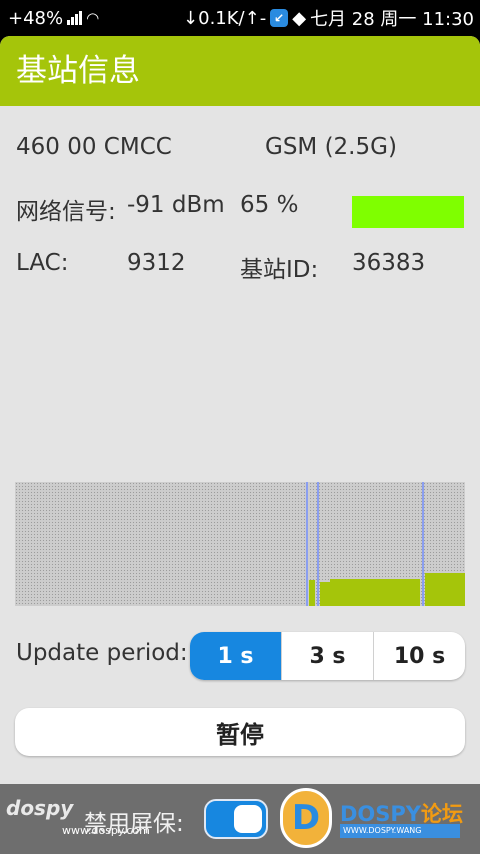  I want to click on bird-icon: ◆, so click(299, 18).